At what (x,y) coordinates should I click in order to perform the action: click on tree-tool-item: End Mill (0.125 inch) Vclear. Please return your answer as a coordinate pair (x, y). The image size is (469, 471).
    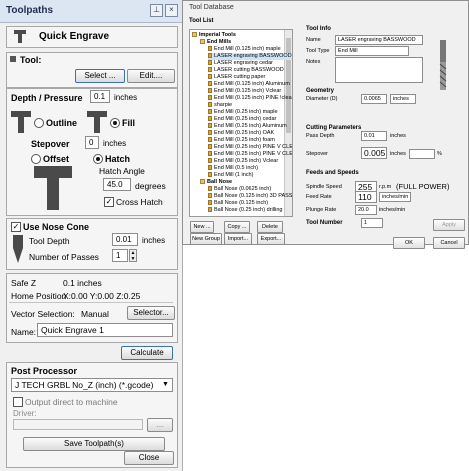
    Looking at the image, I should click on (244, 91).